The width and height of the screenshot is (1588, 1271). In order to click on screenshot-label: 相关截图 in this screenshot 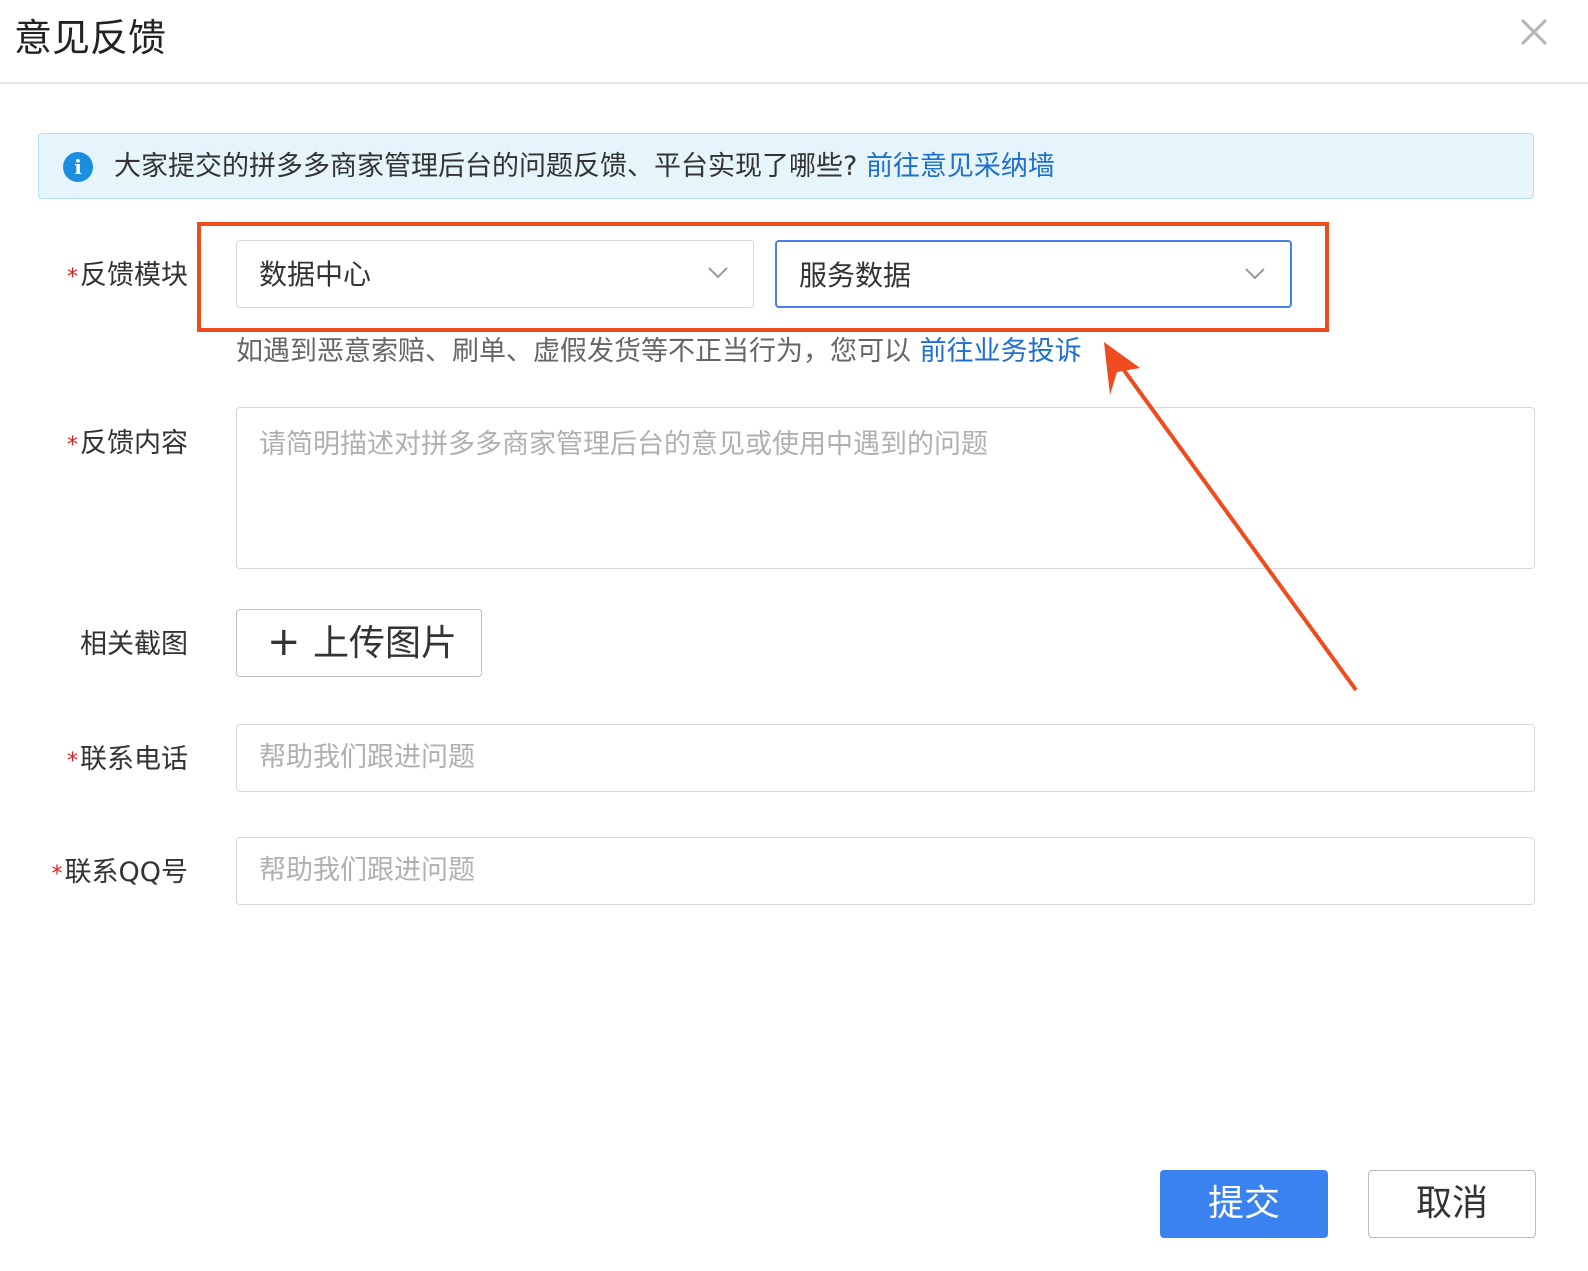, I will do `click(134, 644)`.